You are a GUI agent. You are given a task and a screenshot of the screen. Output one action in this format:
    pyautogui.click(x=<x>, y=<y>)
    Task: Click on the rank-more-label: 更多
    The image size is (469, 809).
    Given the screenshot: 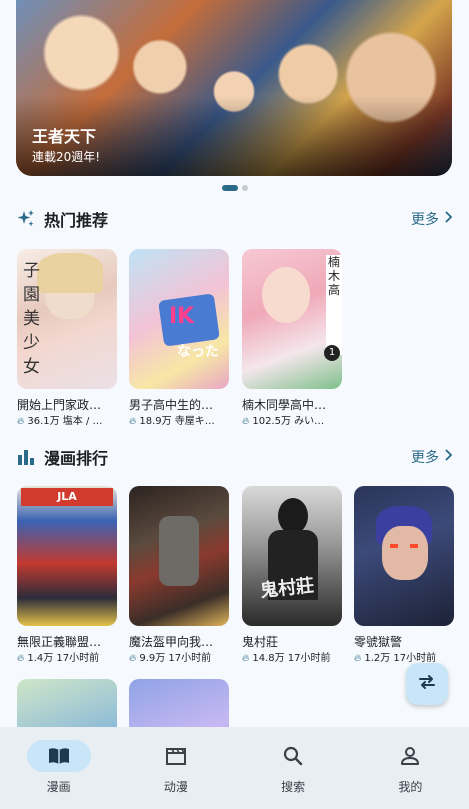 What is the action you would take?
    pyautogui.click(x=425, y=458)
    